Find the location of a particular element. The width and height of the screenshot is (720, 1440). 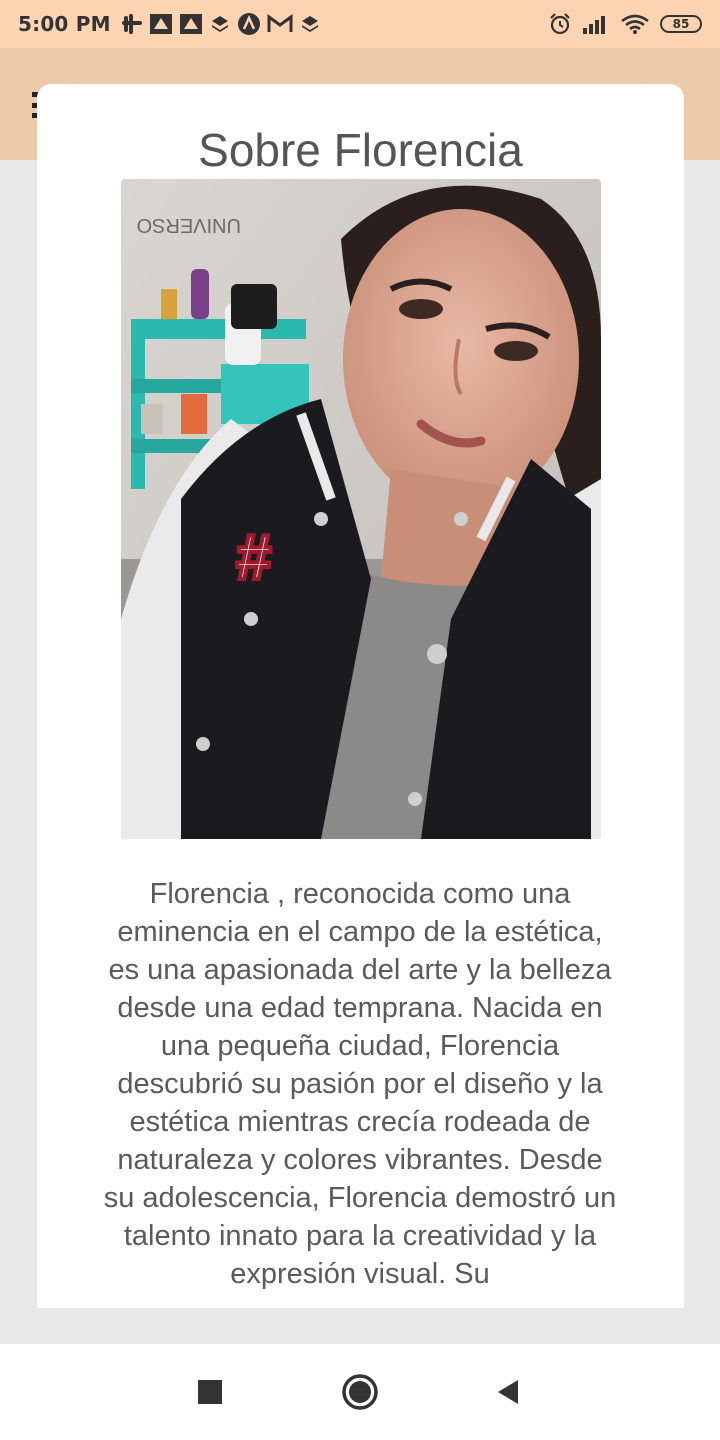

back-button is located at coordinates (508, 1392).